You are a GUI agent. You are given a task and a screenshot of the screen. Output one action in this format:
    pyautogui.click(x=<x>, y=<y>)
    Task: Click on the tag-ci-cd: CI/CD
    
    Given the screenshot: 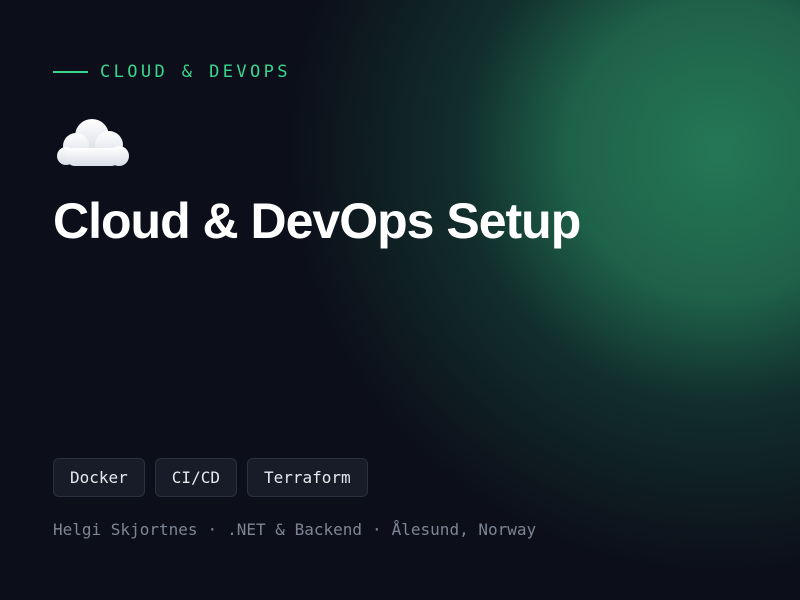 What is the action you would take?
    pyautogui.click(x=195, y=477)
    